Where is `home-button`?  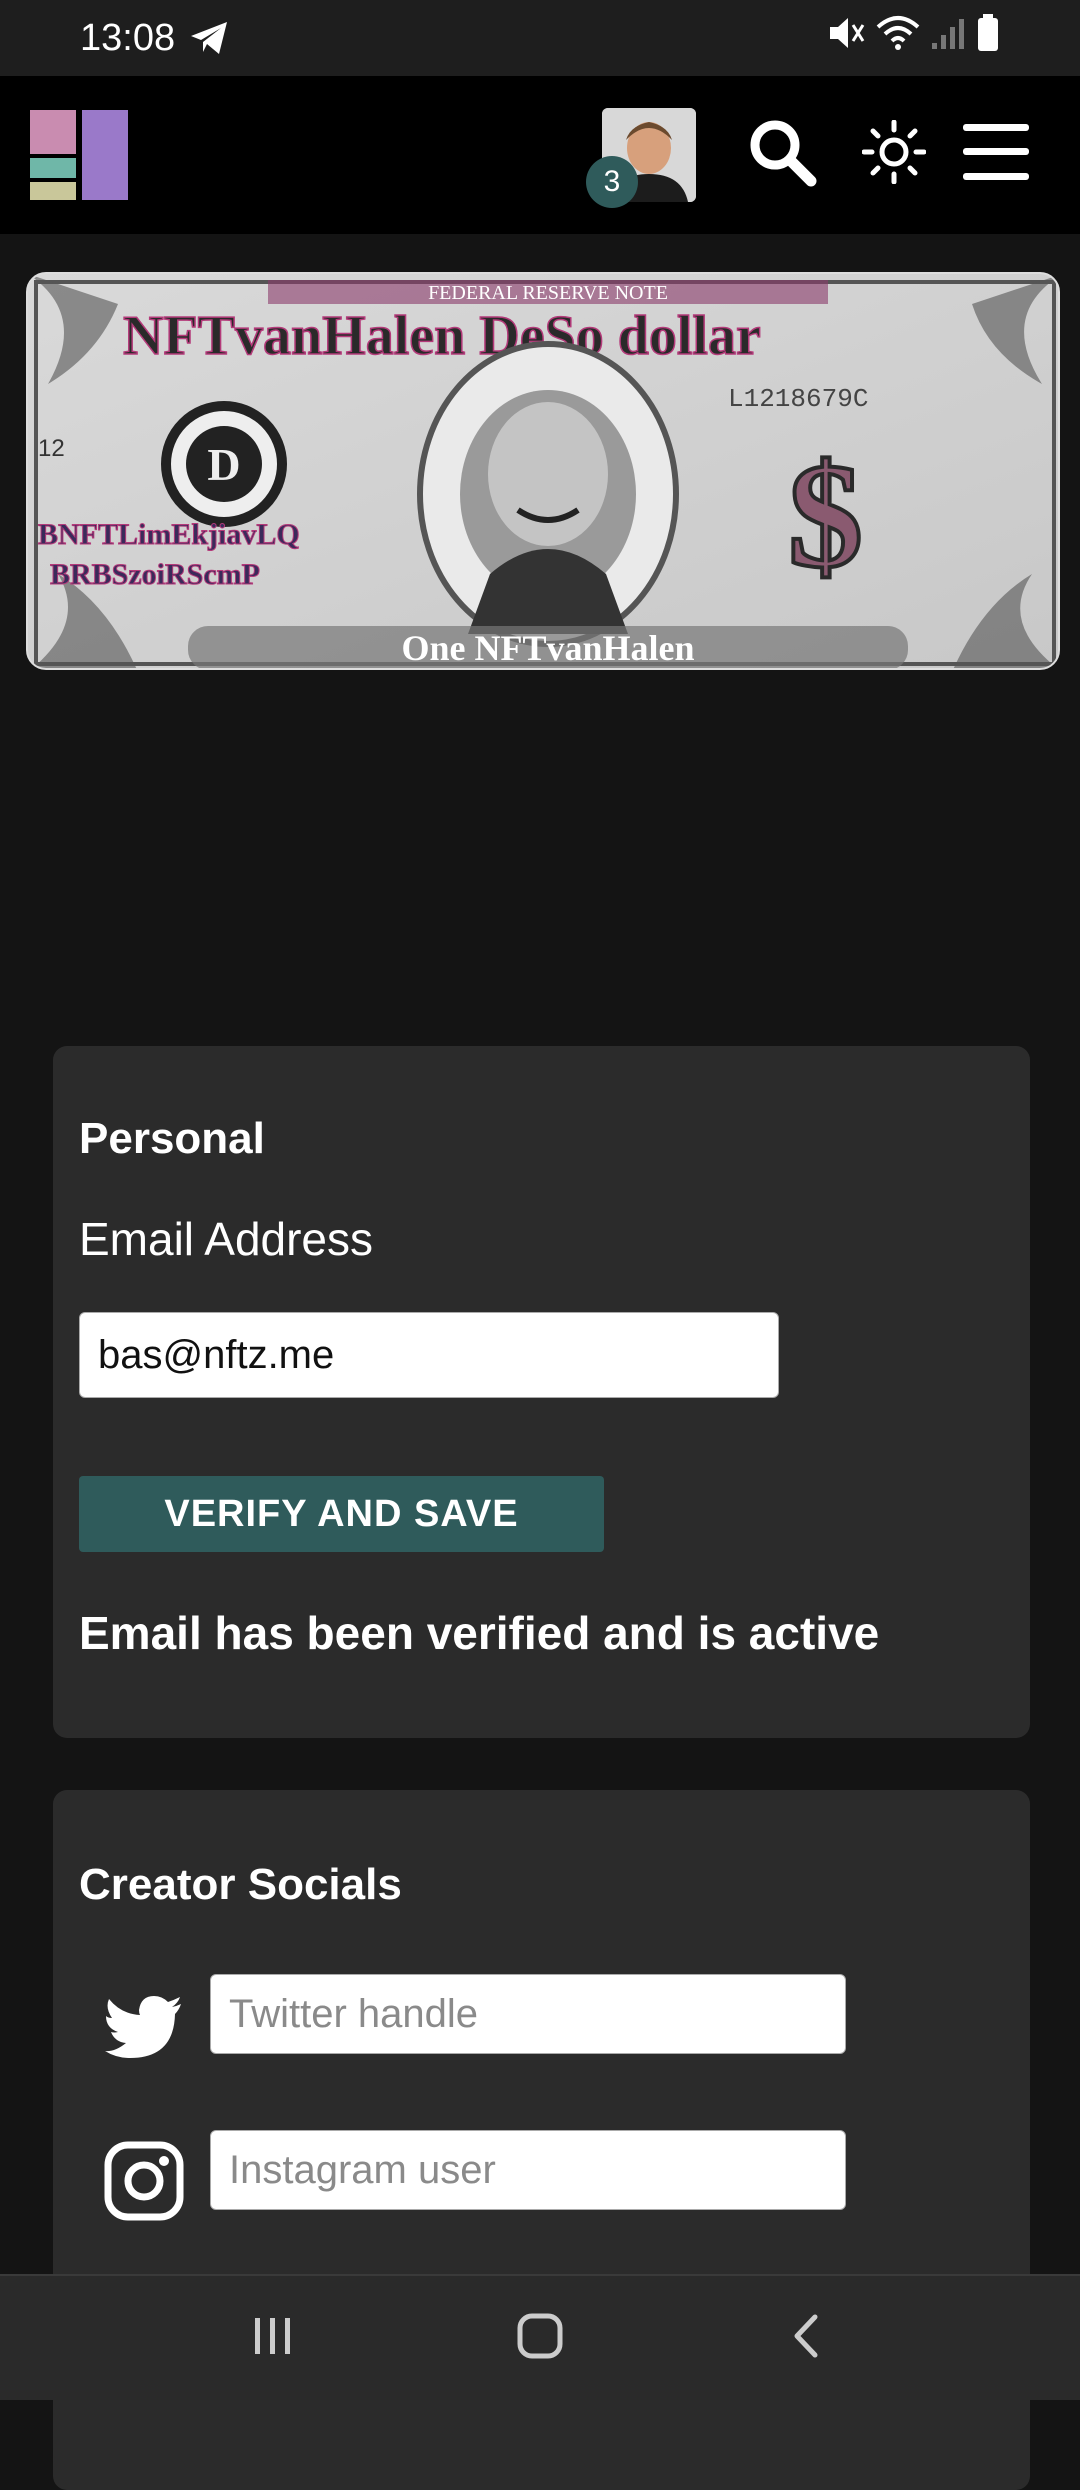
home-button is located at coordinates (540, 2338).